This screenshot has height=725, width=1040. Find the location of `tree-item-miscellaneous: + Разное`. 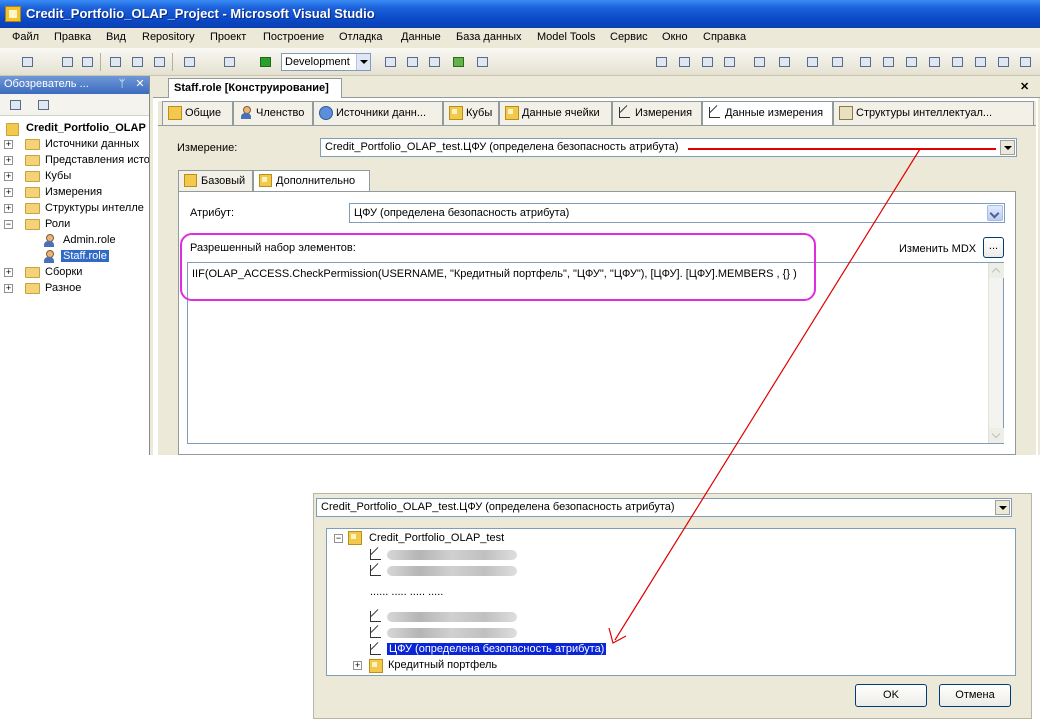

tree-item-miscellaneous: + Разное is located at coordinates (76, 289).